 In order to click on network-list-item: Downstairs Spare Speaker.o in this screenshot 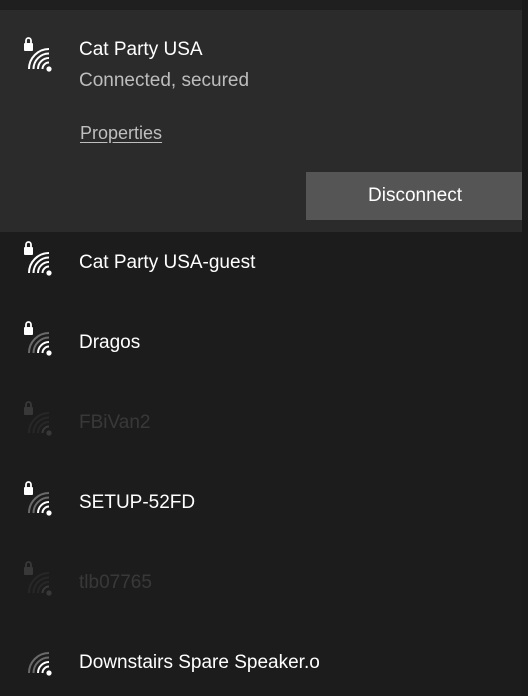, I will do `click(261, 664)`.